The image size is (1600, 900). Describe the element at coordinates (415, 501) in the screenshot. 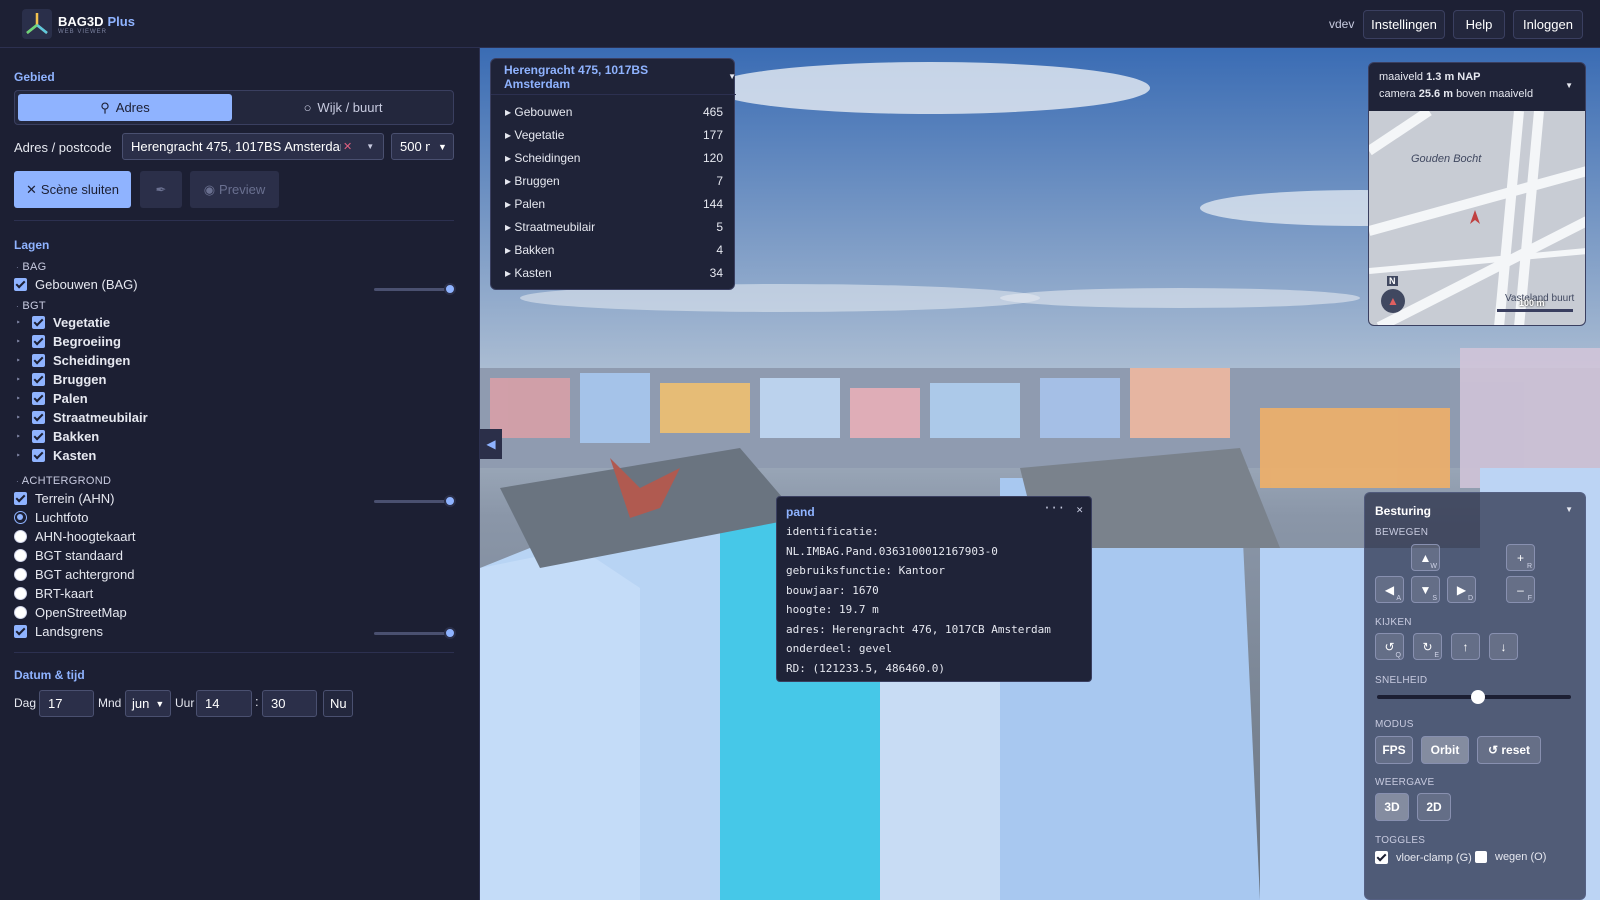

I see `opacity-slider-terrein` at that location.